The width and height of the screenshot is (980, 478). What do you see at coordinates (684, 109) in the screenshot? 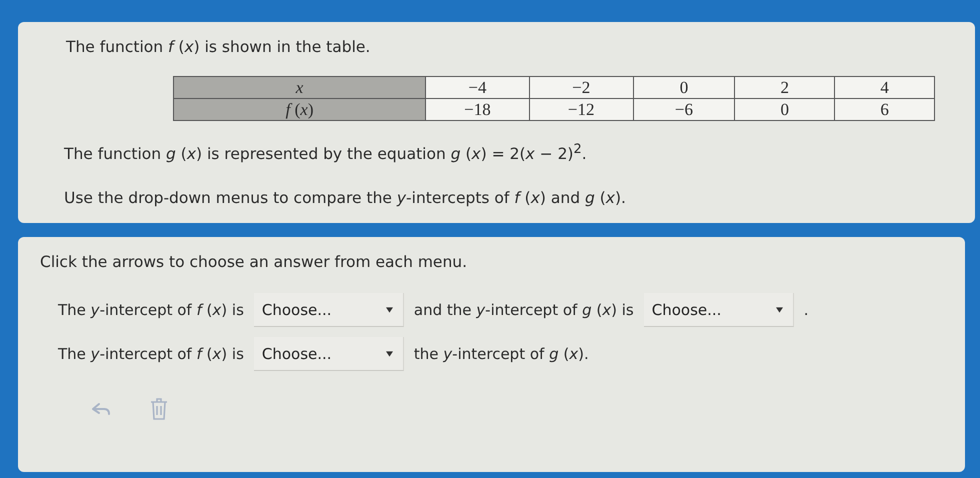
I see `table-cell: −6` at bounding box center [684, 109].